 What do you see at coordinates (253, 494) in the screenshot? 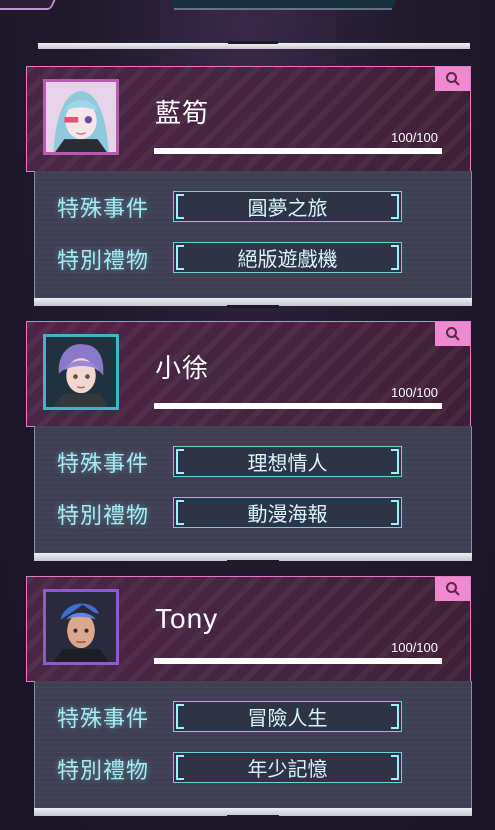
I see `card-body: 特殊事件 理想情人 特別禮物 動漫海報` at bounding box center [253, 494].